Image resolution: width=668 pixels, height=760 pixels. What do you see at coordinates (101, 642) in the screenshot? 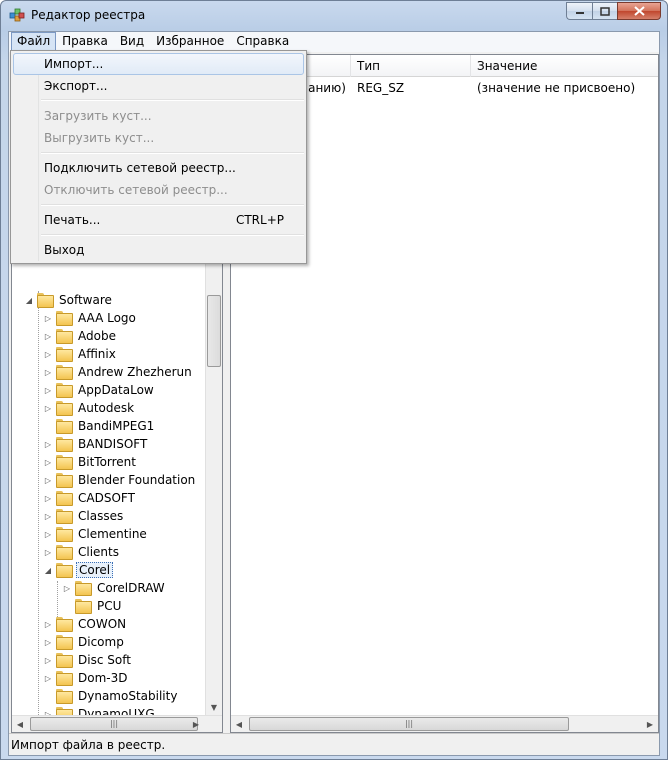
I see `tree-node-label: Dicomp` at bounding box center [101, 642].